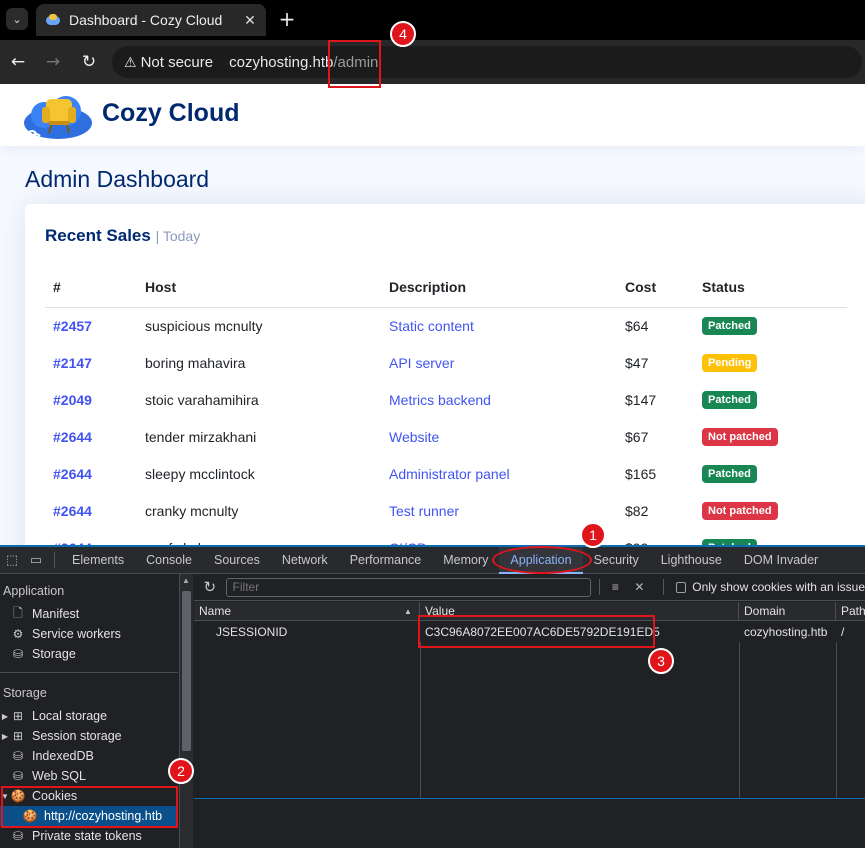 The width and height of the screenshot is (865, 848). I want to click on sidebar-item-manifest: 🗋 Manifest, so click(89, 614).